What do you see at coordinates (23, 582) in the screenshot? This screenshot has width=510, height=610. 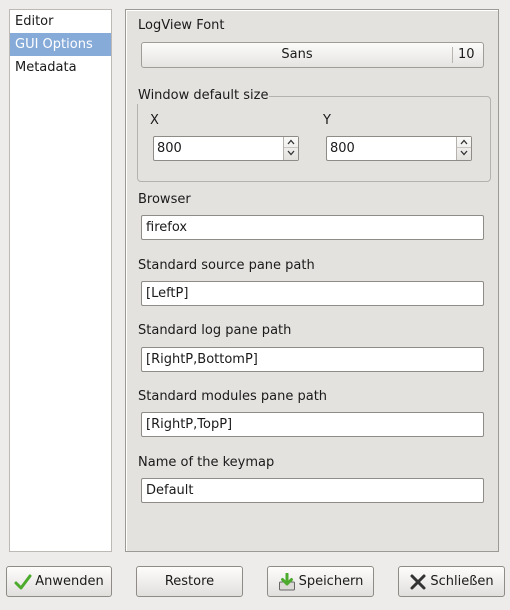 I see `checkmark-icon` at bounding box center [23, 582].